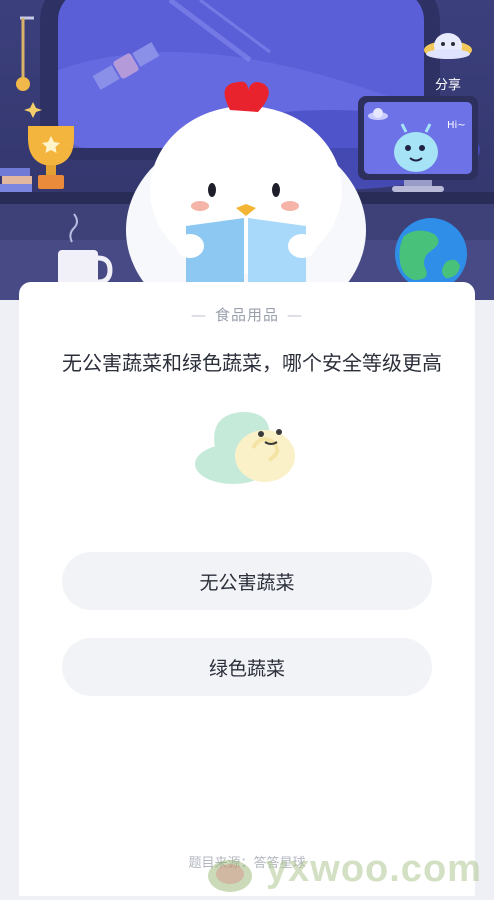  Describe the element at coordinates (245, 448) in the screenshot. I see `snail-mascot-icon` at that location.